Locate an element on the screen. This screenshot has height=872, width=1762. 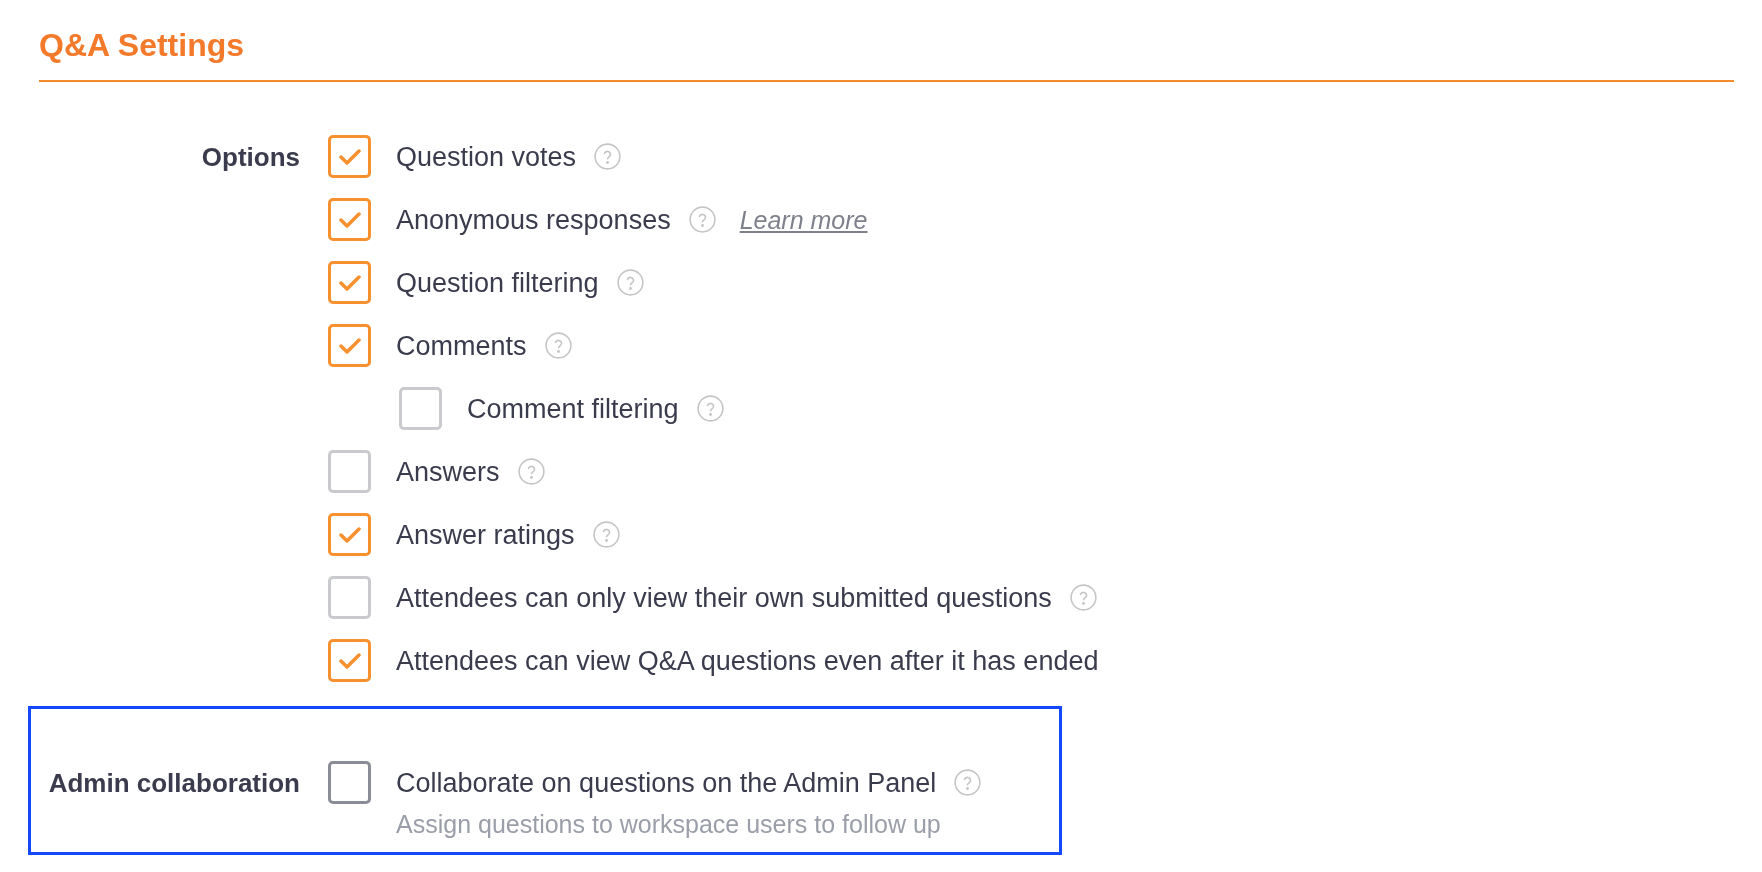
option-label: Attendees can view Q&A questions even after it has ended is located at coordinates (747, 660).